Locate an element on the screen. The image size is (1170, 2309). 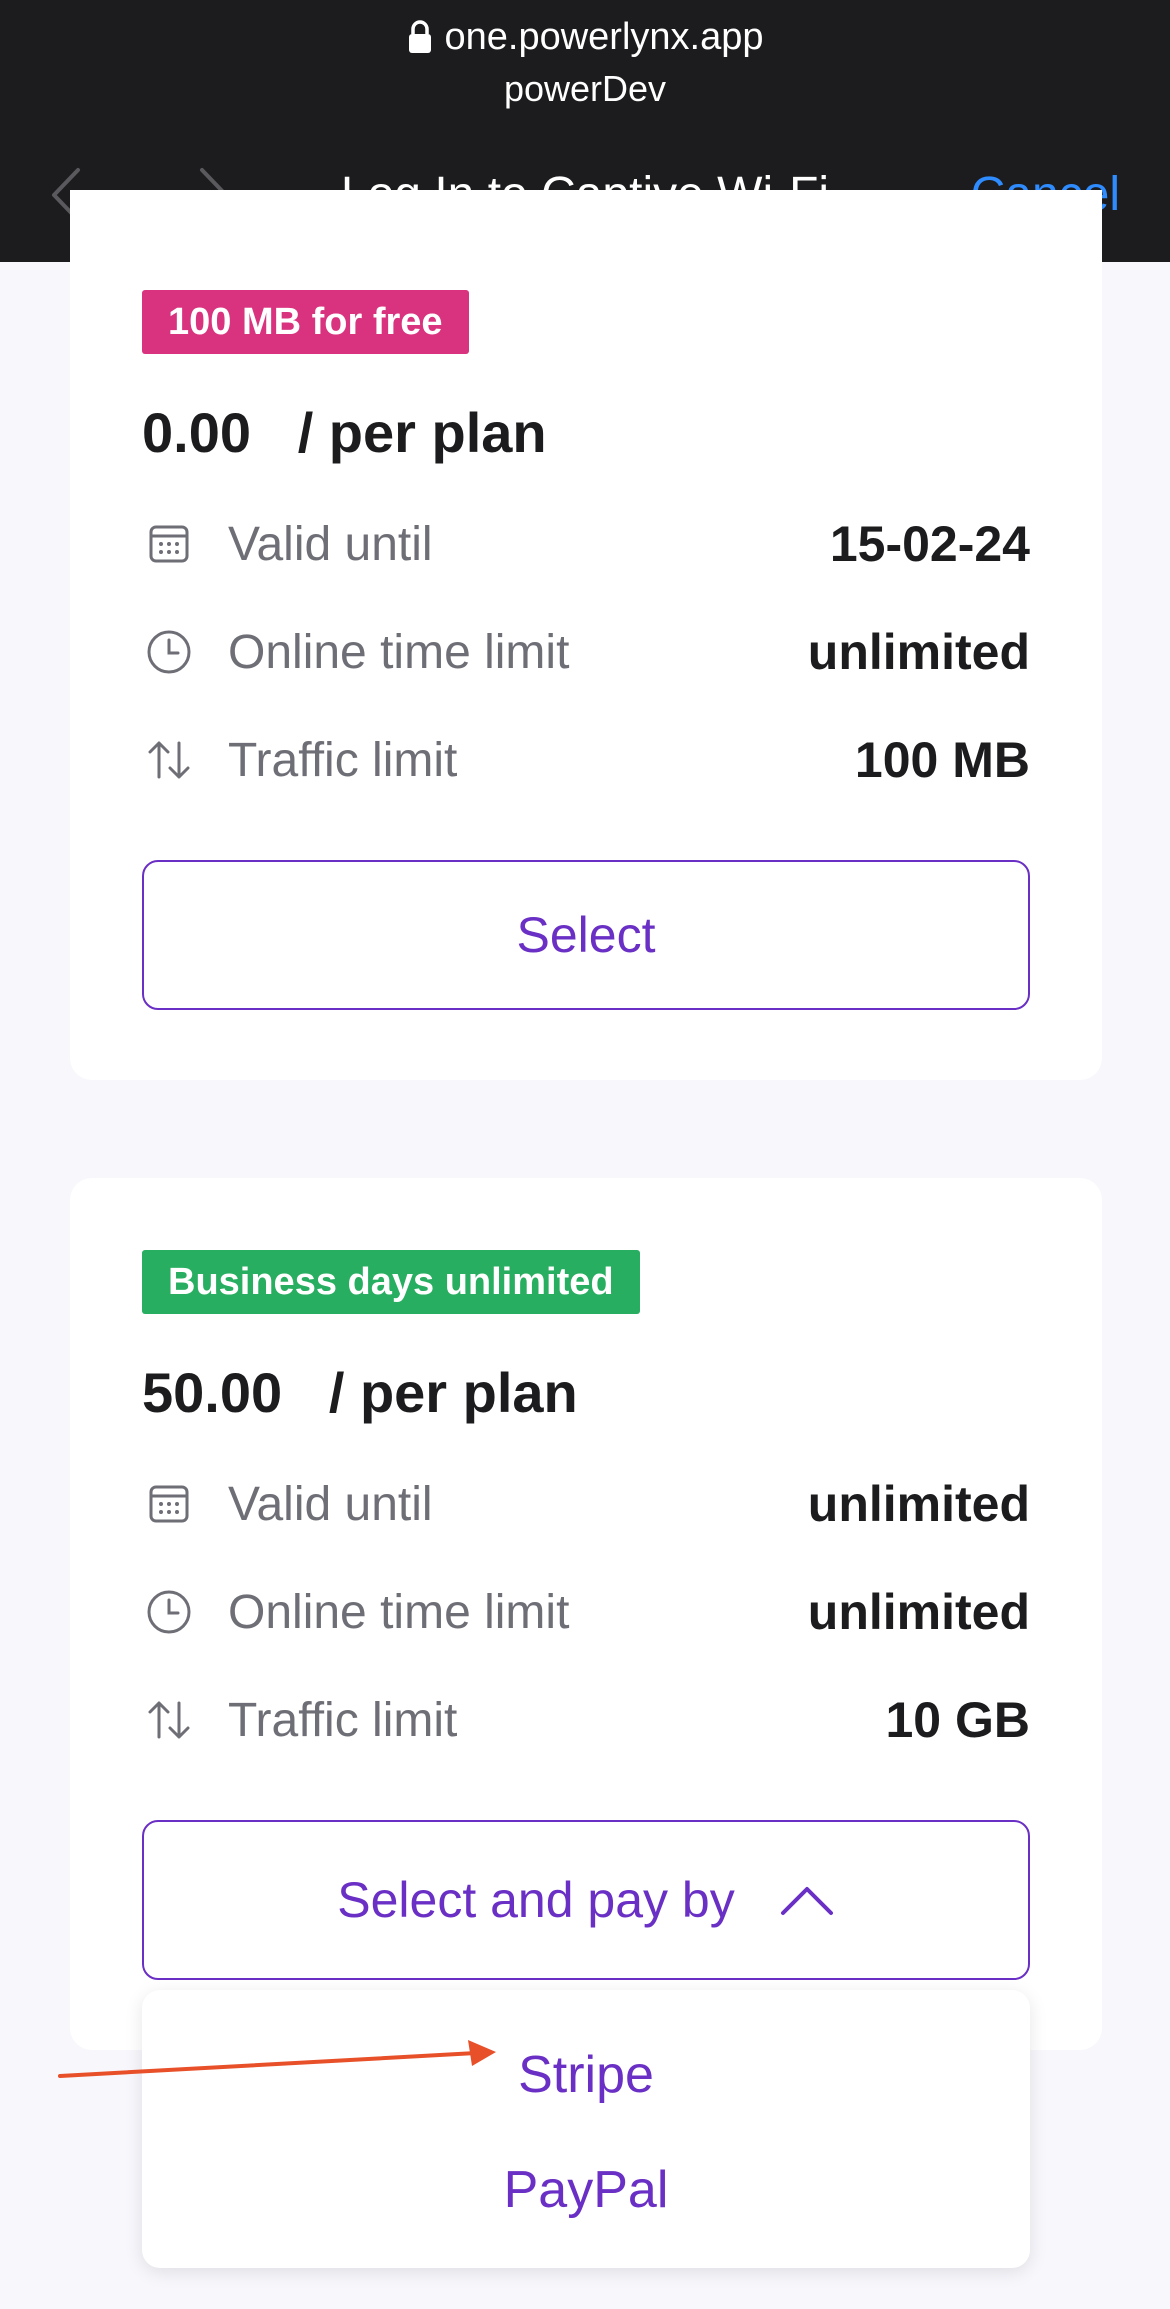
plan-price: 0.00 / per plan is located at coordinates (344, 432).